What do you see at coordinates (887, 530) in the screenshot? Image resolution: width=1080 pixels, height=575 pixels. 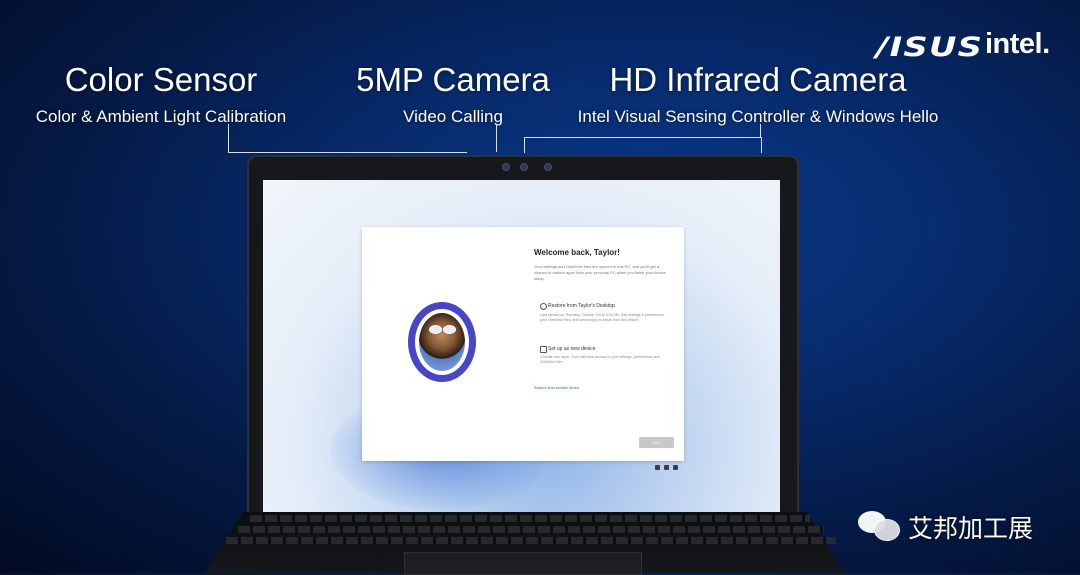 I see `wechat-icon-bubble` at bounding box center [887, 530].